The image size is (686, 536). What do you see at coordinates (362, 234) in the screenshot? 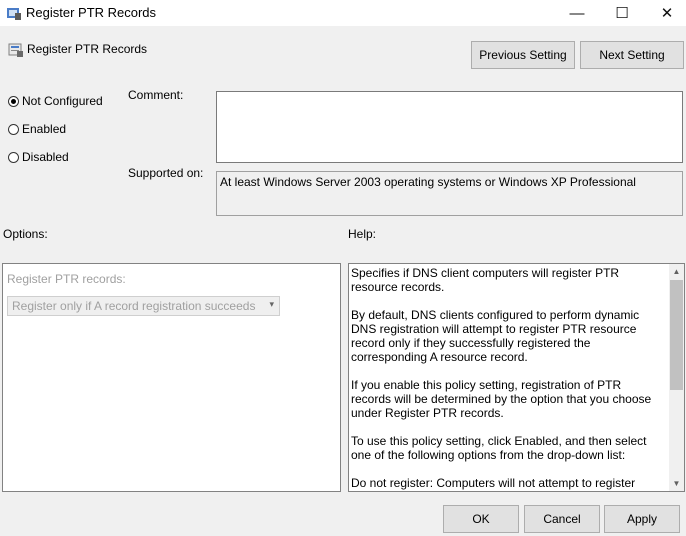
I see `help-label: Help:` at bounding box center [362, 234].